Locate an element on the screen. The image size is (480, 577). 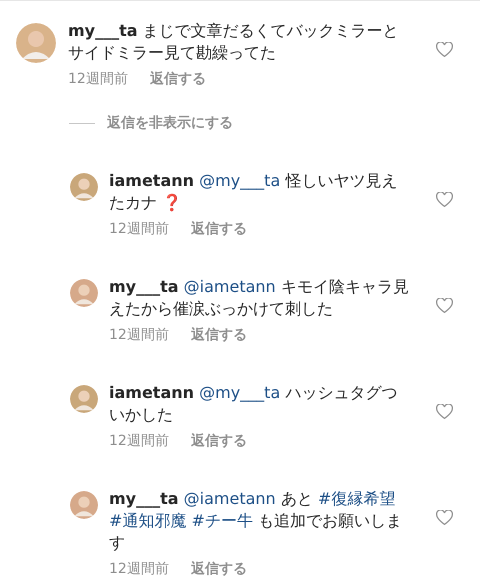
comment-text: iametann @my___ta ハッシュタグついかした is located at coordinates (253, 404).